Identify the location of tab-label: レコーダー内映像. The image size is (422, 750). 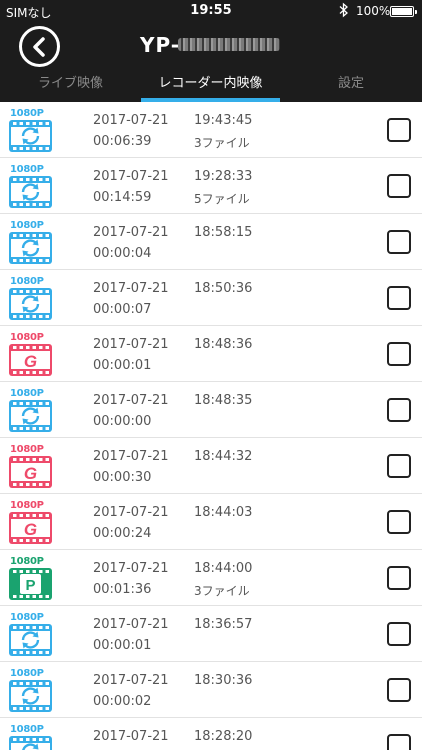
(210, 83).